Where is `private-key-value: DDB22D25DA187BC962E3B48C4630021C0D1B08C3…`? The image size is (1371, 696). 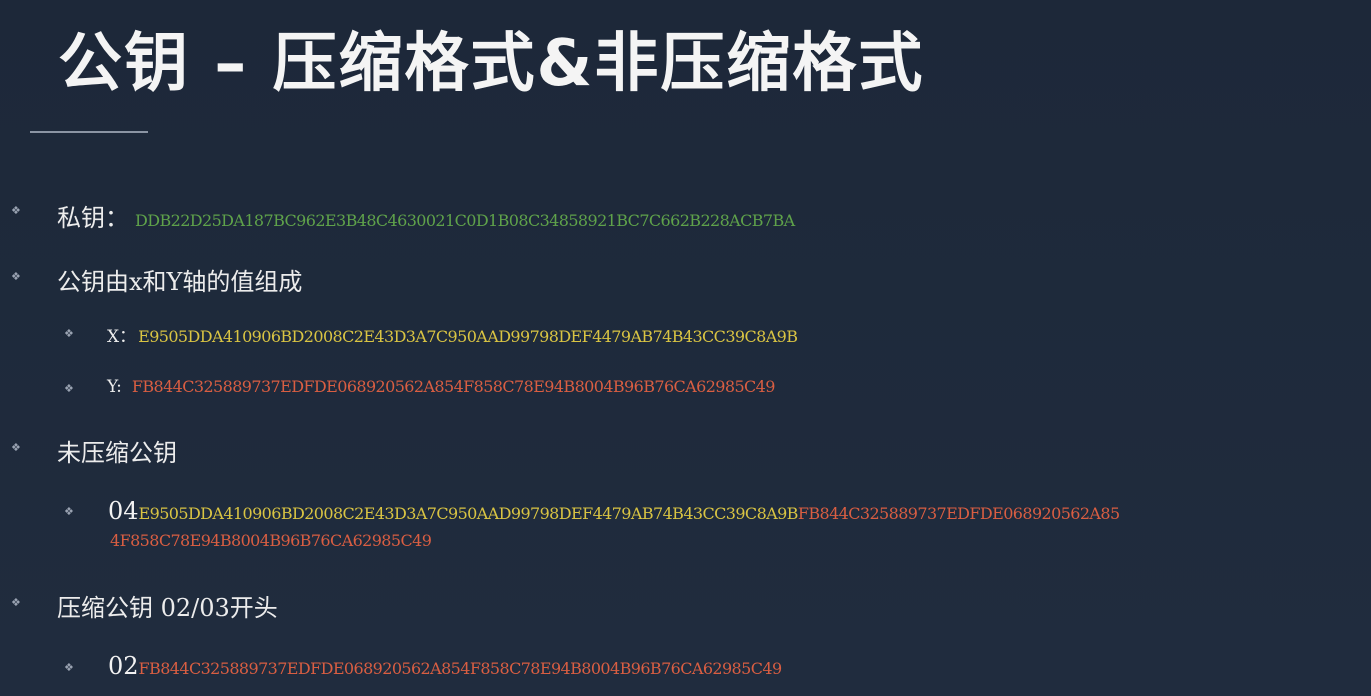 private-key-value: DDB22D25DA187BC962E3B48C4630021C0D1B08C3… is located at coordinates (465, 220).